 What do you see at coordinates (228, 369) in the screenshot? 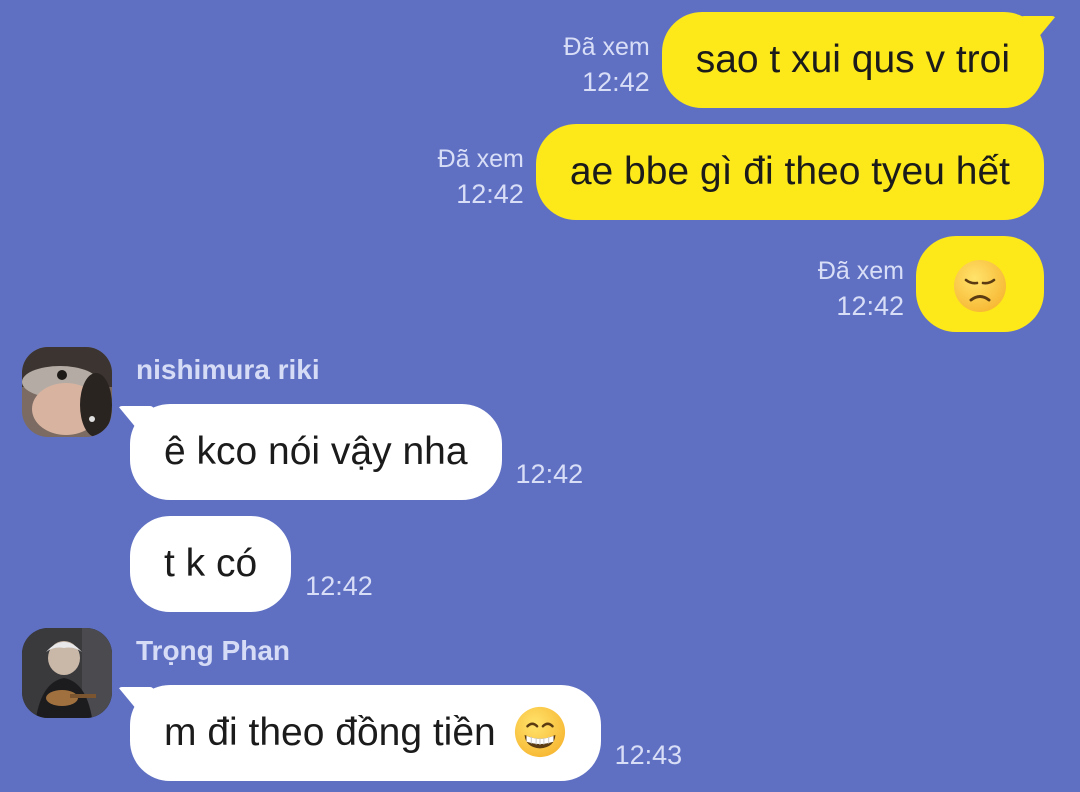
I see `sender-name: nishimura riki` at bounding box center [228, 369].